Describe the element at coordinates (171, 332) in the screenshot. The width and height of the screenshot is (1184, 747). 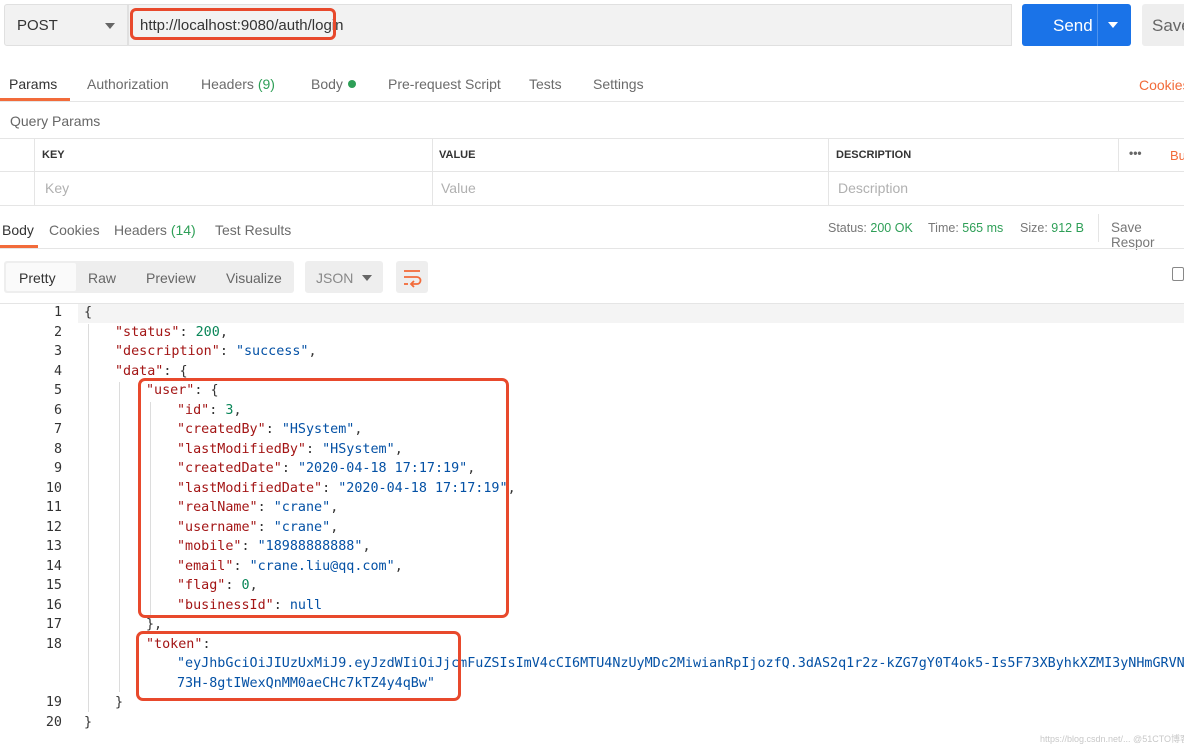
I see `code-line: "status": 200,` at that location.